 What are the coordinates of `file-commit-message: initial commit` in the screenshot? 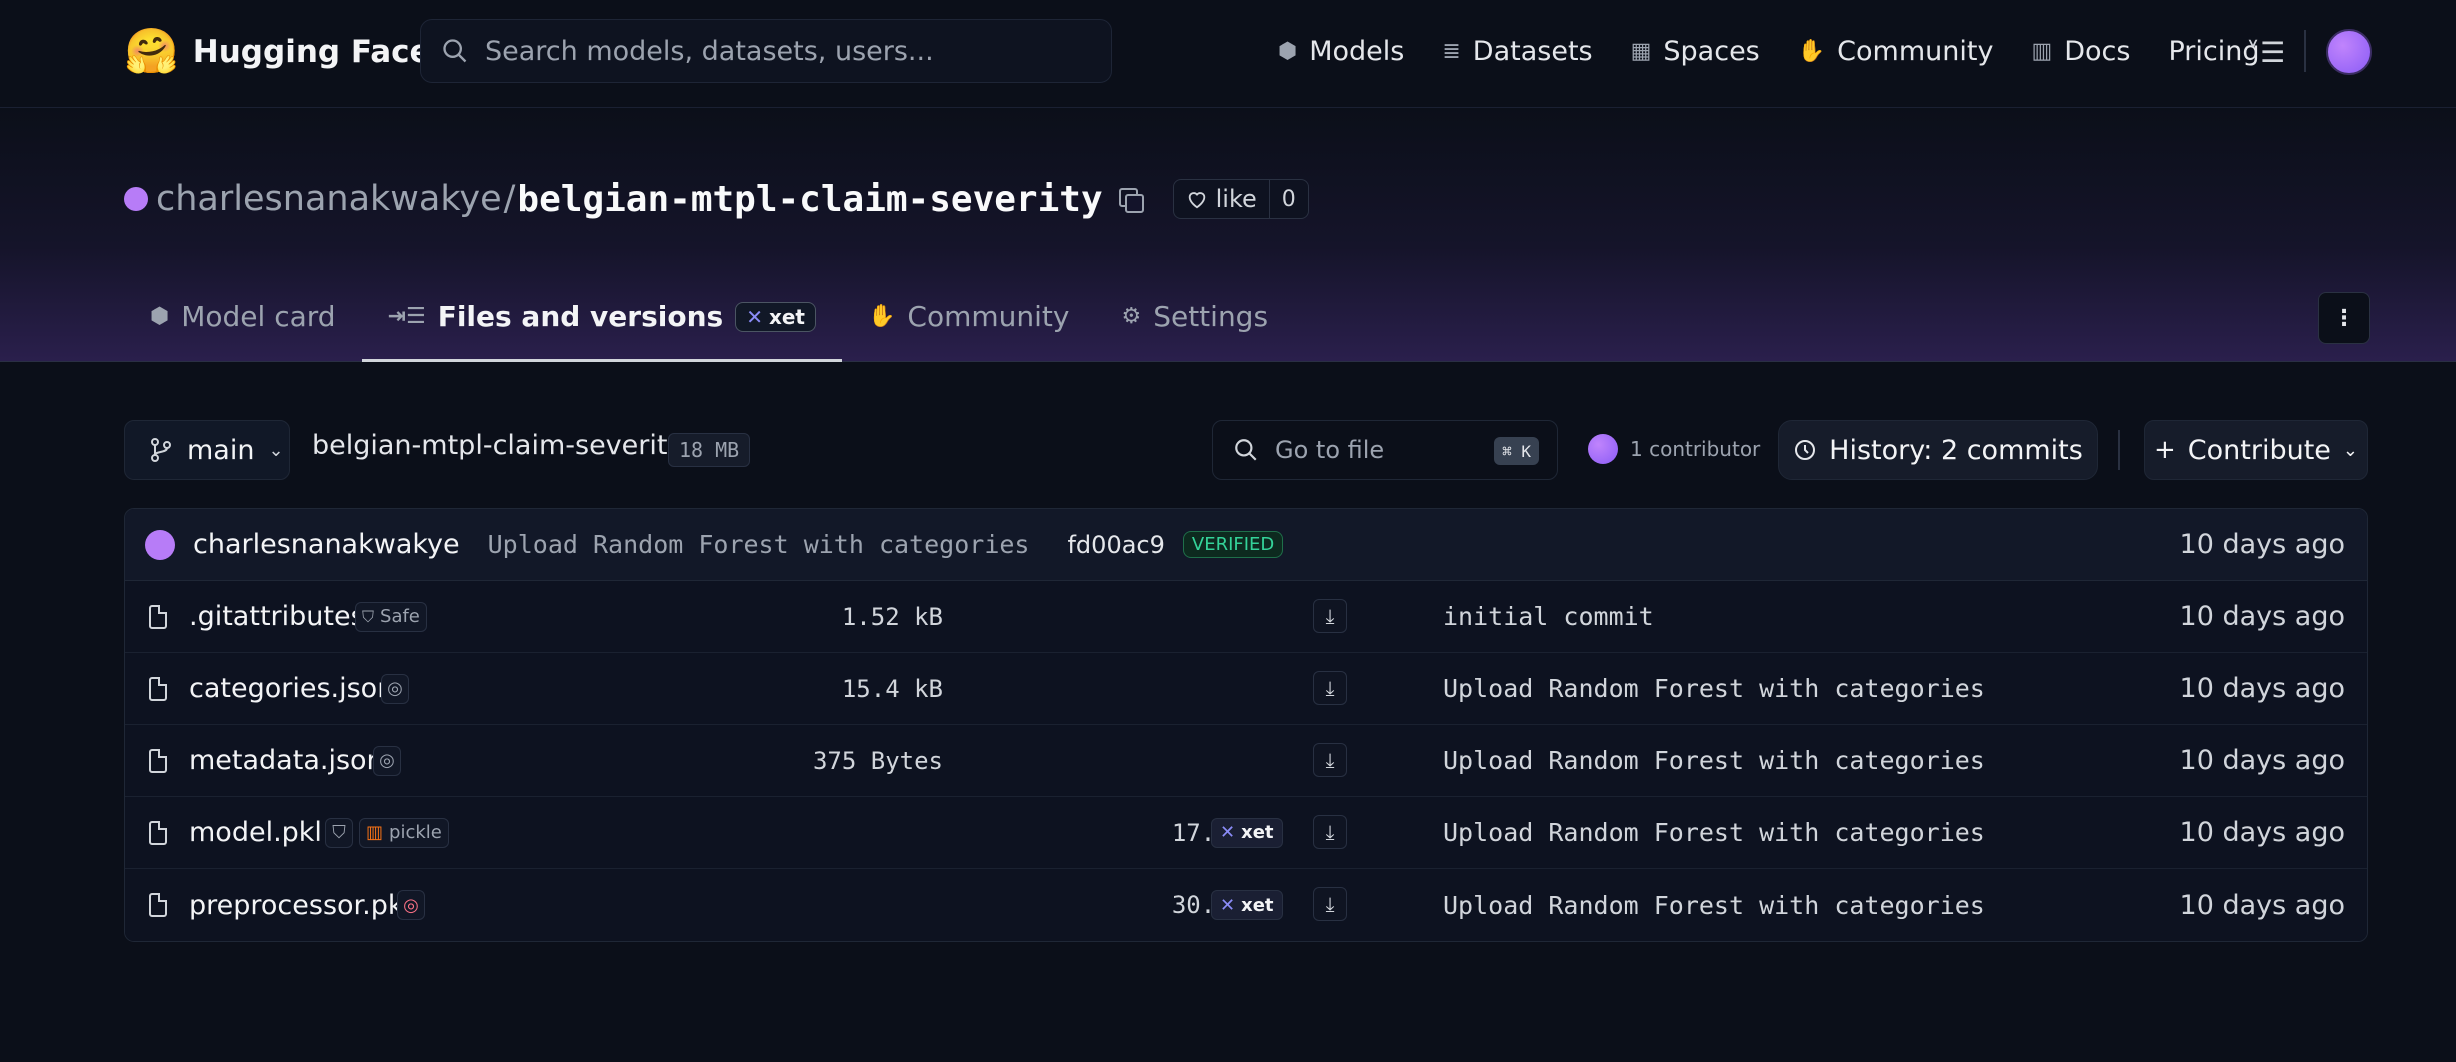 It's located at (1548, 616).